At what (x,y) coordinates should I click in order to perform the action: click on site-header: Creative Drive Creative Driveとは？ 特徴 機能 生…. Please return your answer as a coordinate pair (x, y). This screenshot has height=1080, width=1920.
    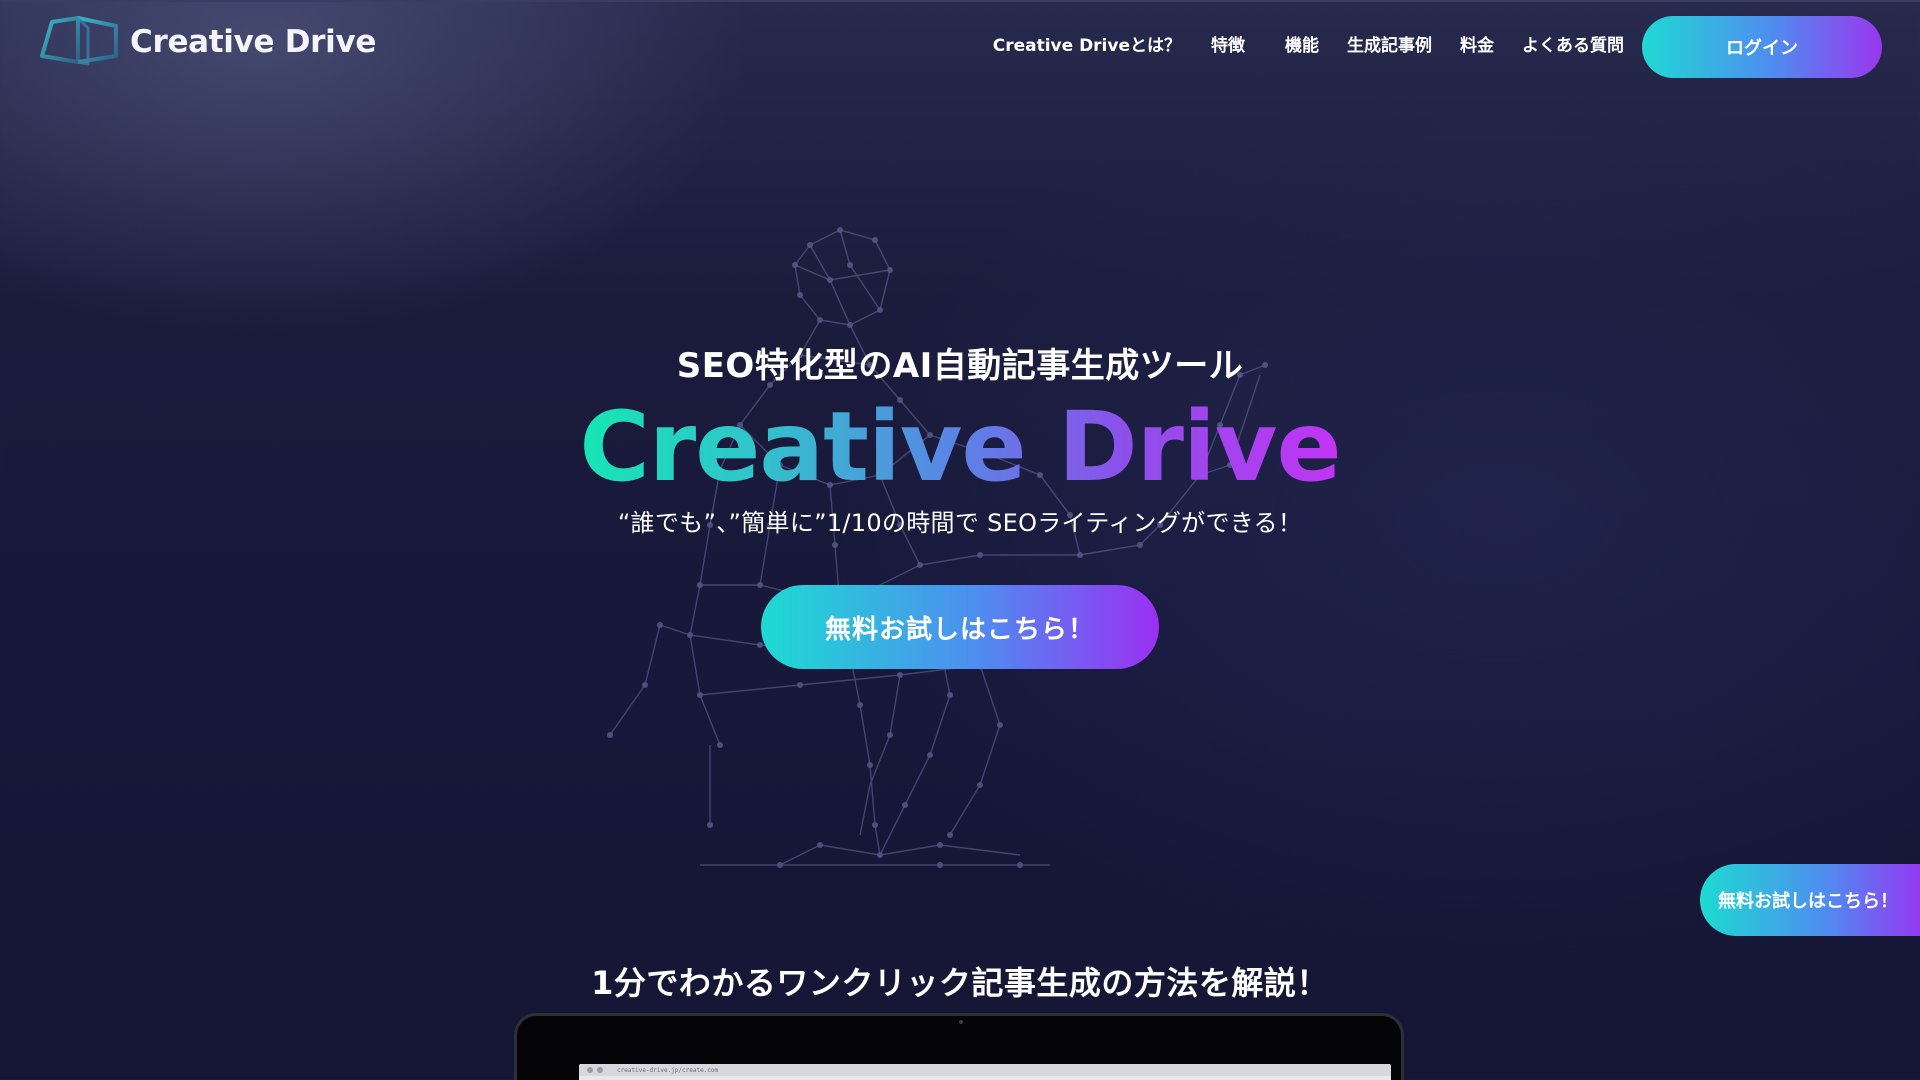
    Looking at the image, I should click on (960, 45).